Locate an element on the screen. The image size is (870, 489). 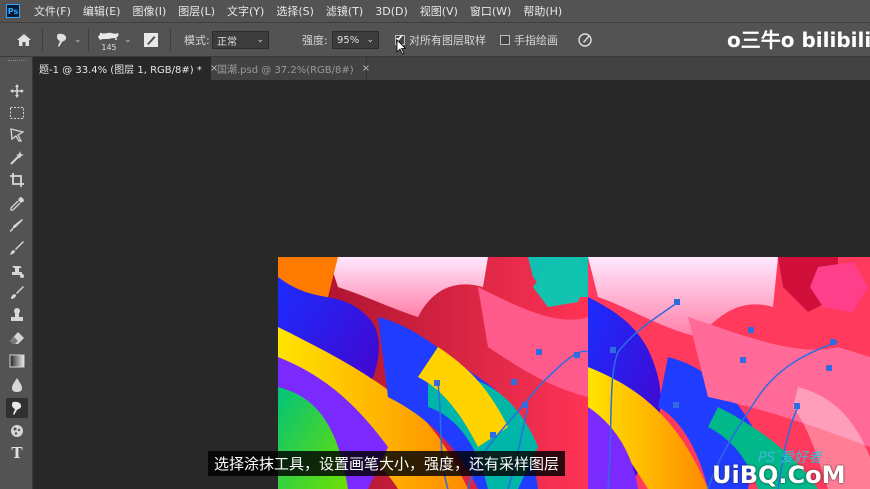
finger-paint-label: 手指绘画 is located at coordinates (536, 40).